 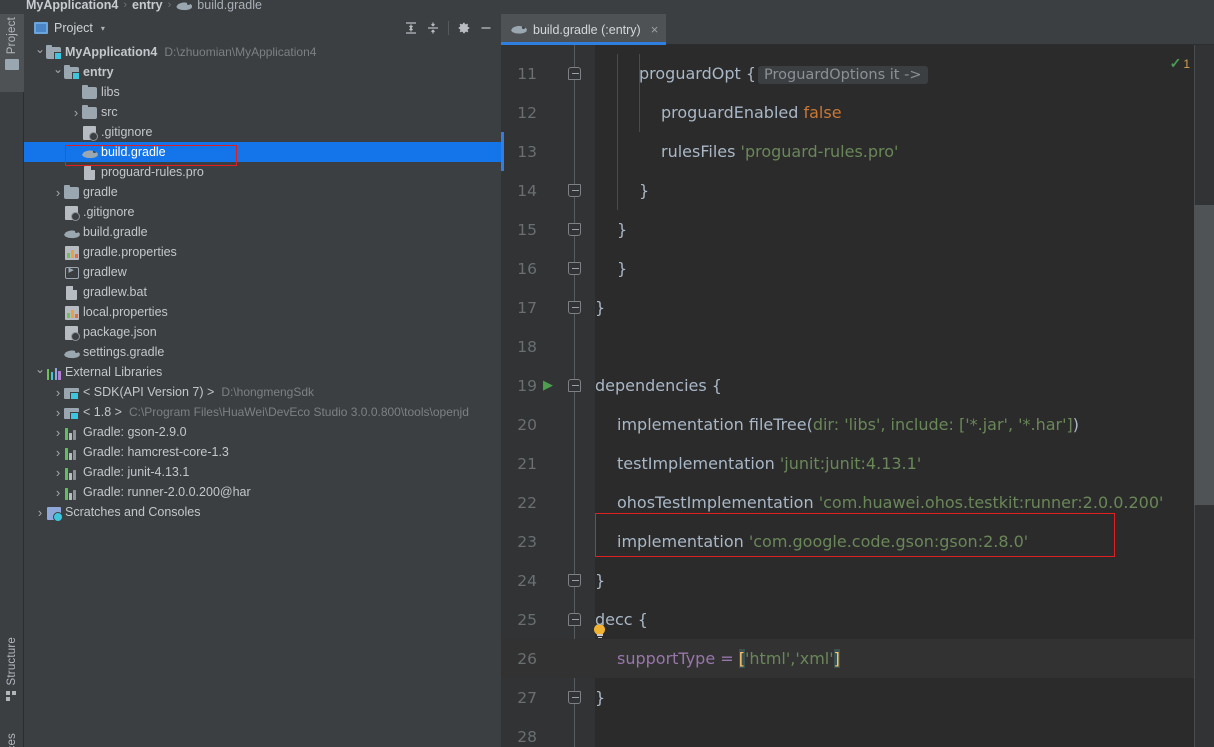 What do you see at coordinates (902, 619) in the screenshot?
I see `code-text: decc {` at bounding box center [902, 619].